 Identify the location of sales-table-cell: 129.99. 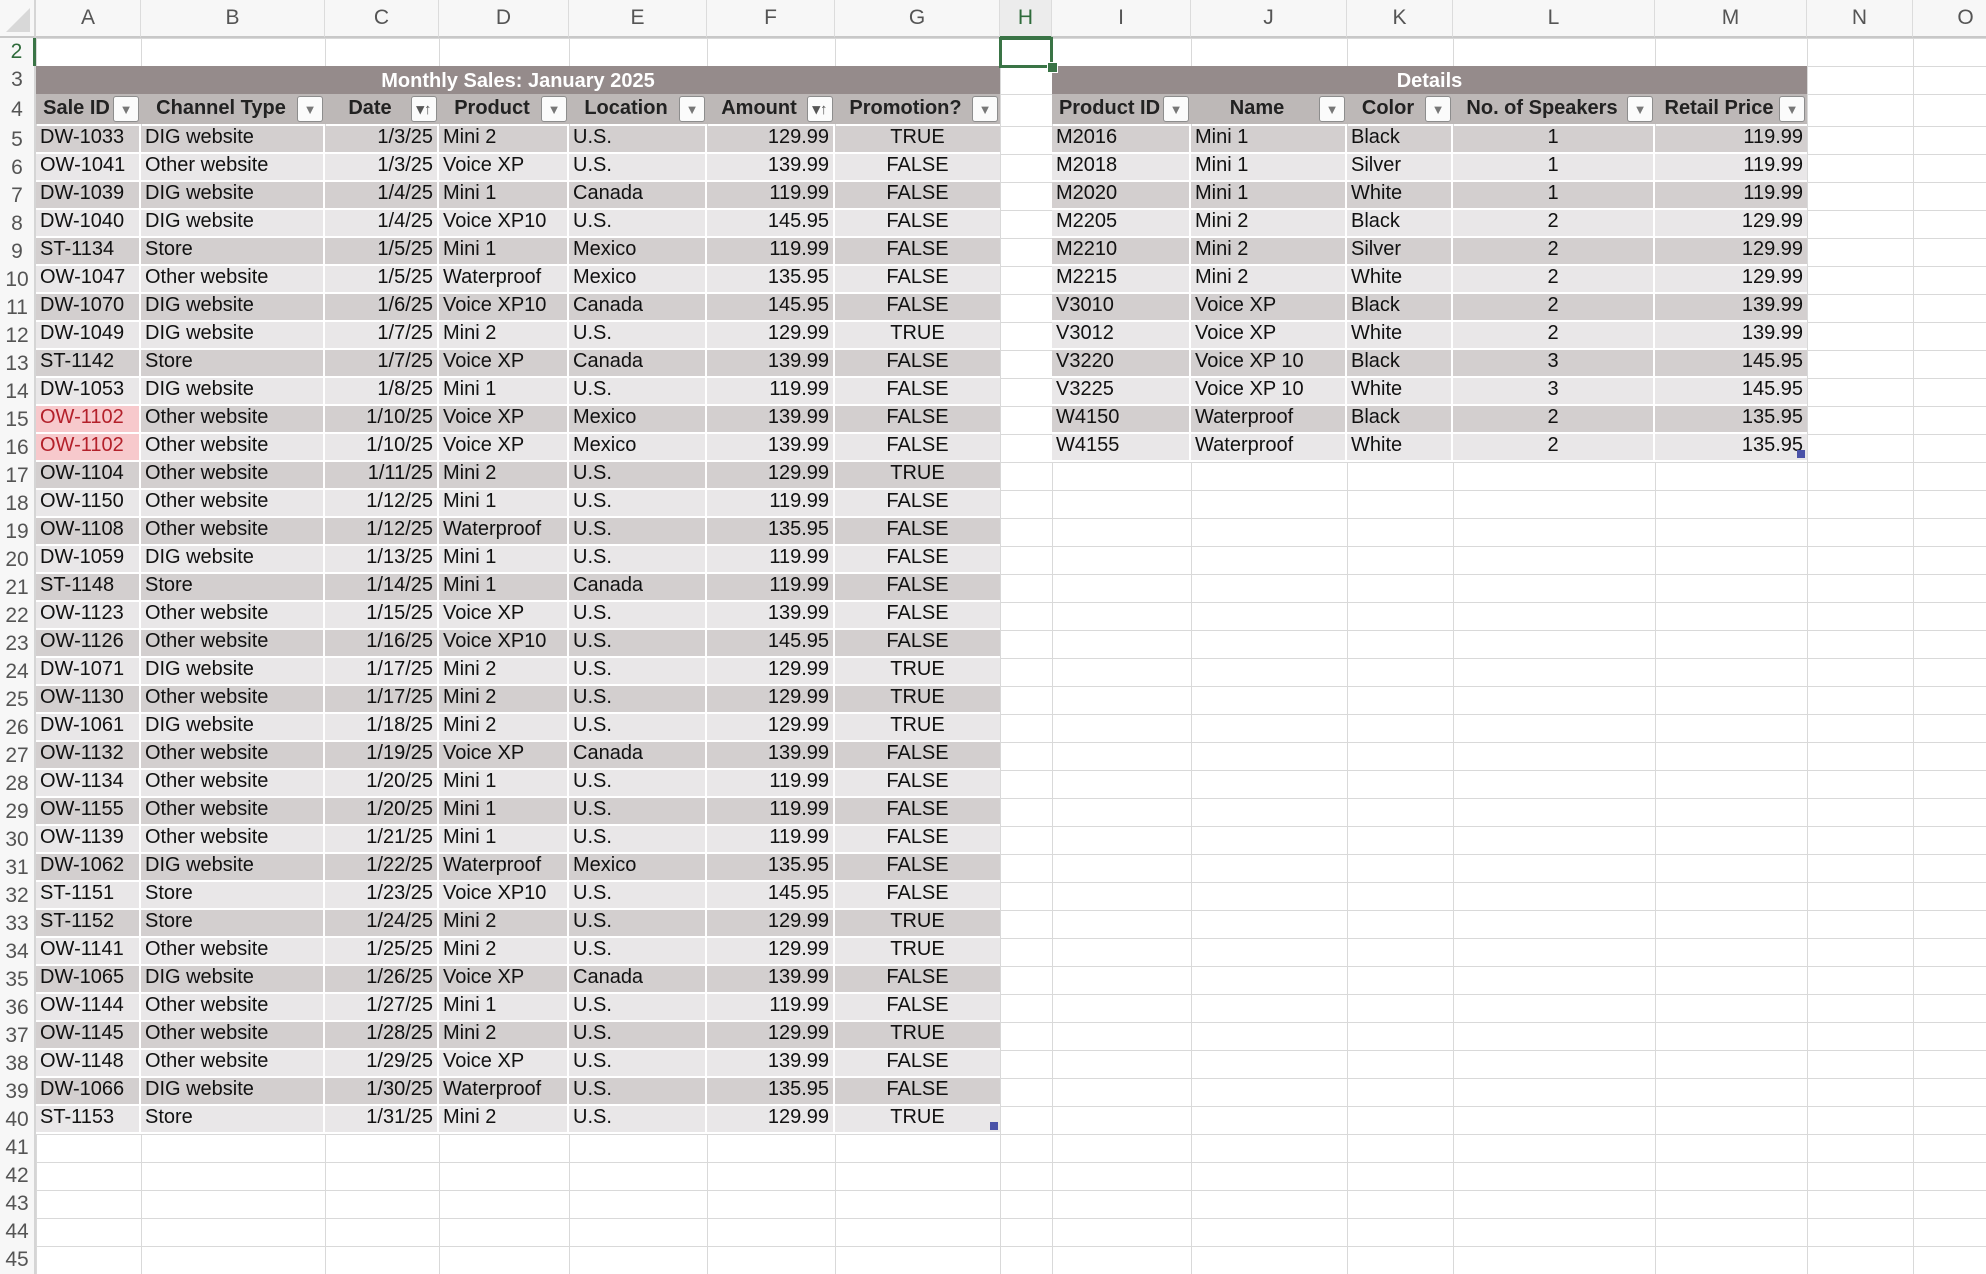
(771, 140).